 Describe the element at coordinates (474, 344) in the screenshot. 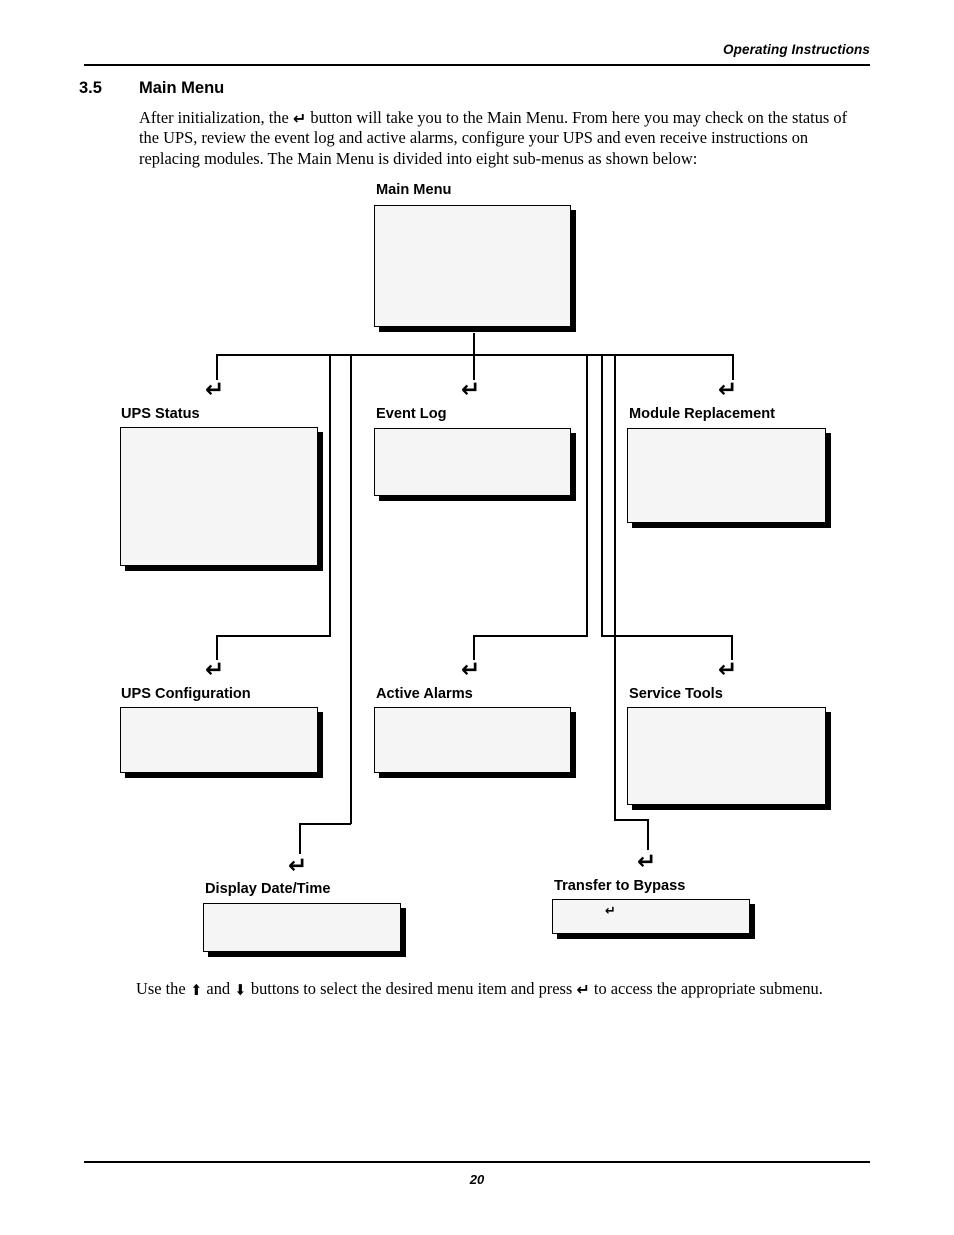

I see `connector-root-stem` at that location.